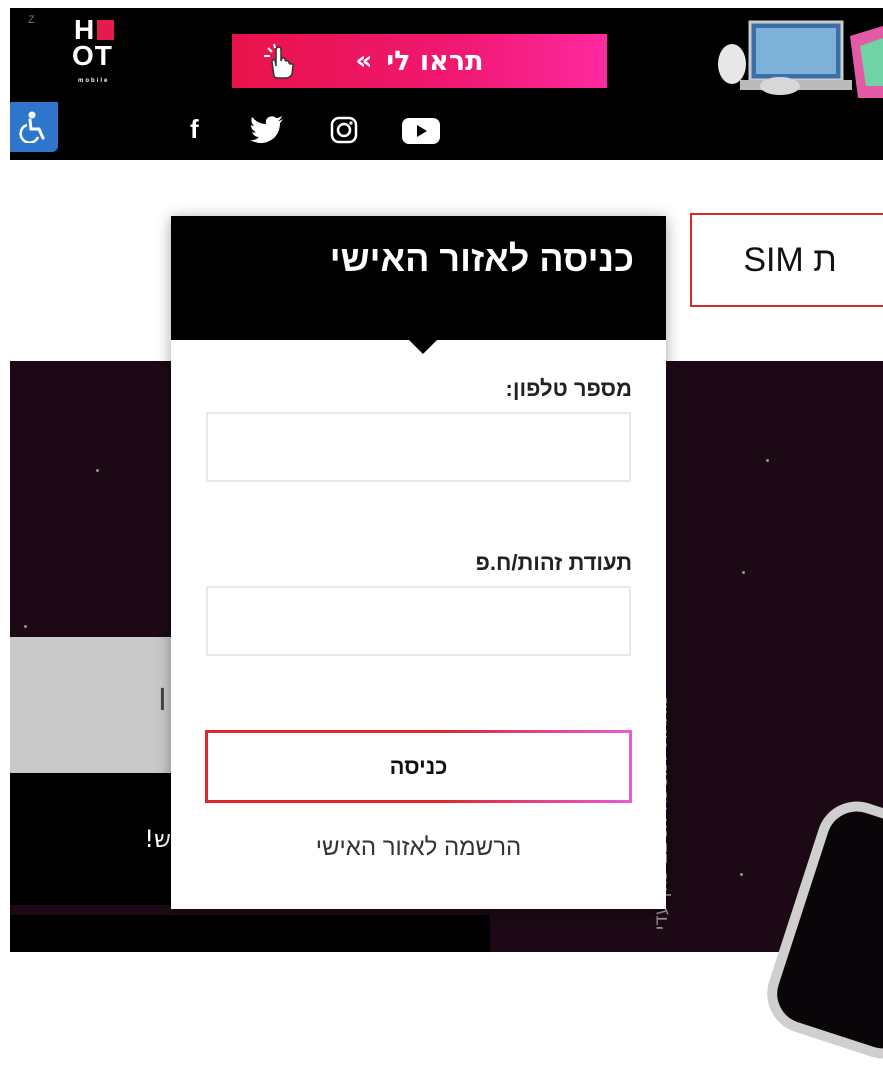  I want to click on hot-mobile-logo: H OT mobile, so click(100, 56).